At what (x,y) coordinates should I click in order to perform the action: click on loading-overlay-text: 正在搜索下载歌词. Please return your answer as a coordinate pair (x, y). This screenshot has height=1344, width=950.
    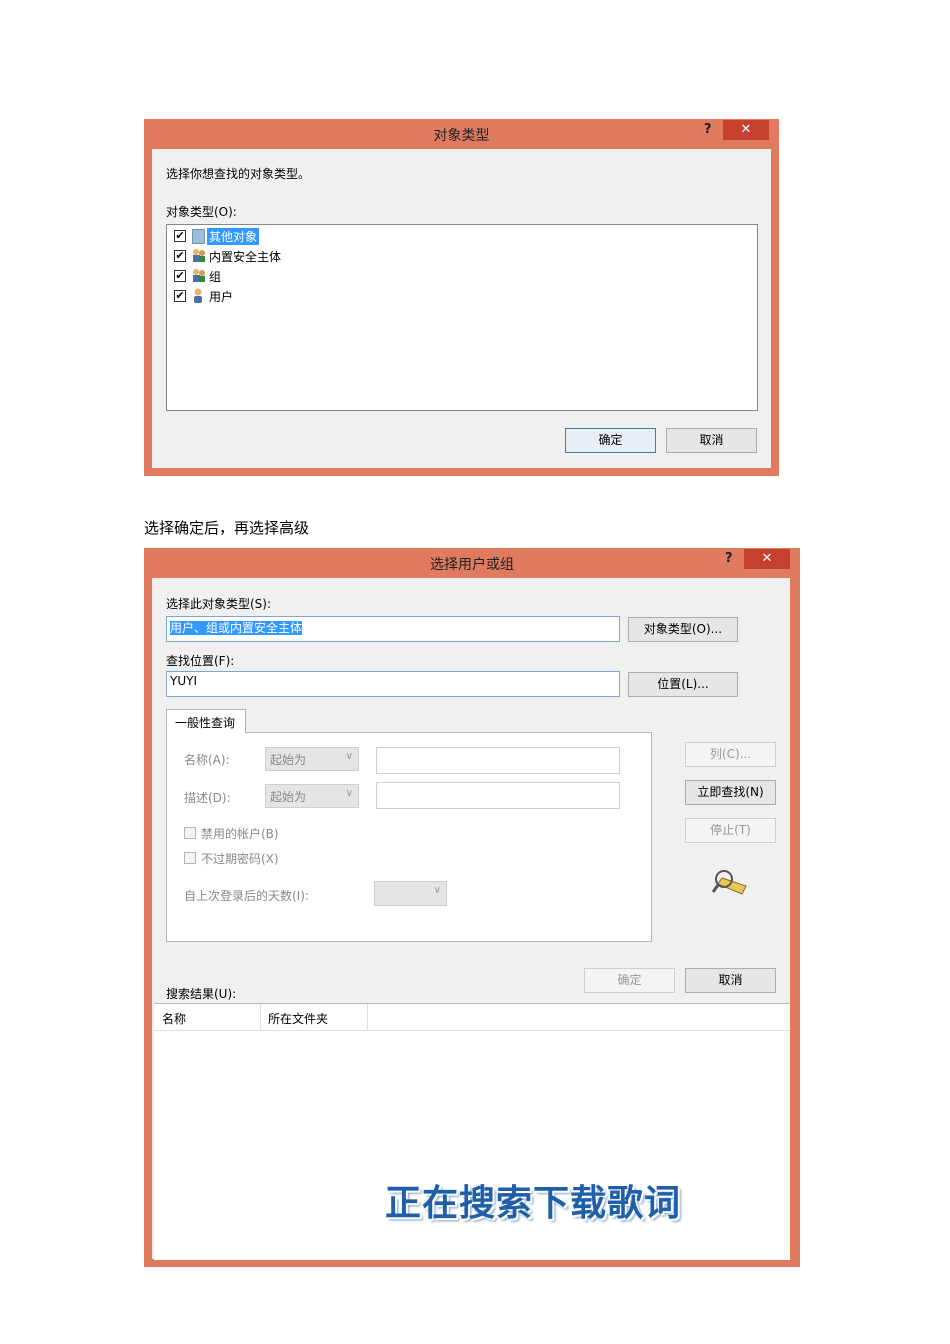
    Looking at the image, I should click on (533, 1203).